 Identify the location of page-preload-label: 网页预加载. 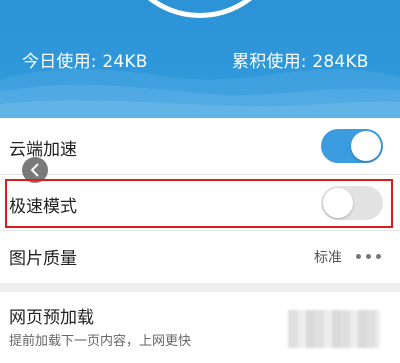
(51, 318).